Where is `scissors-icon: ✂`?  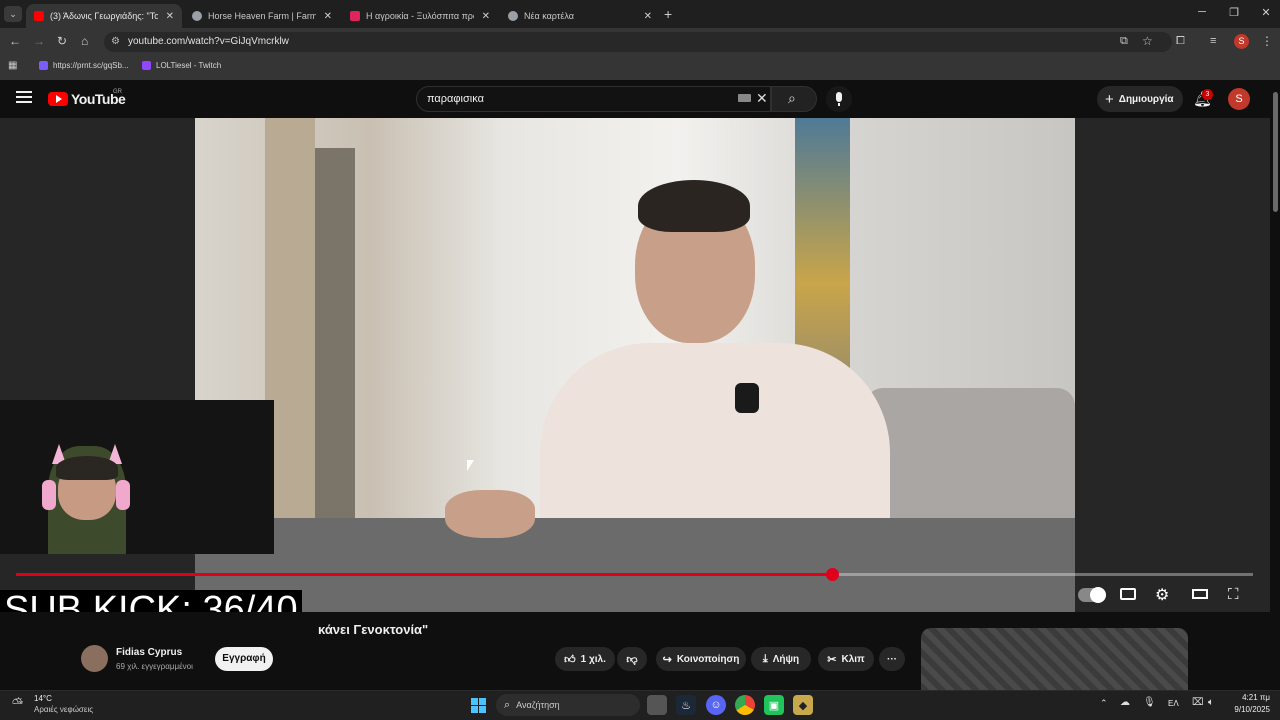 scissors-icon: ✂ is located at coordinates (832, 659).